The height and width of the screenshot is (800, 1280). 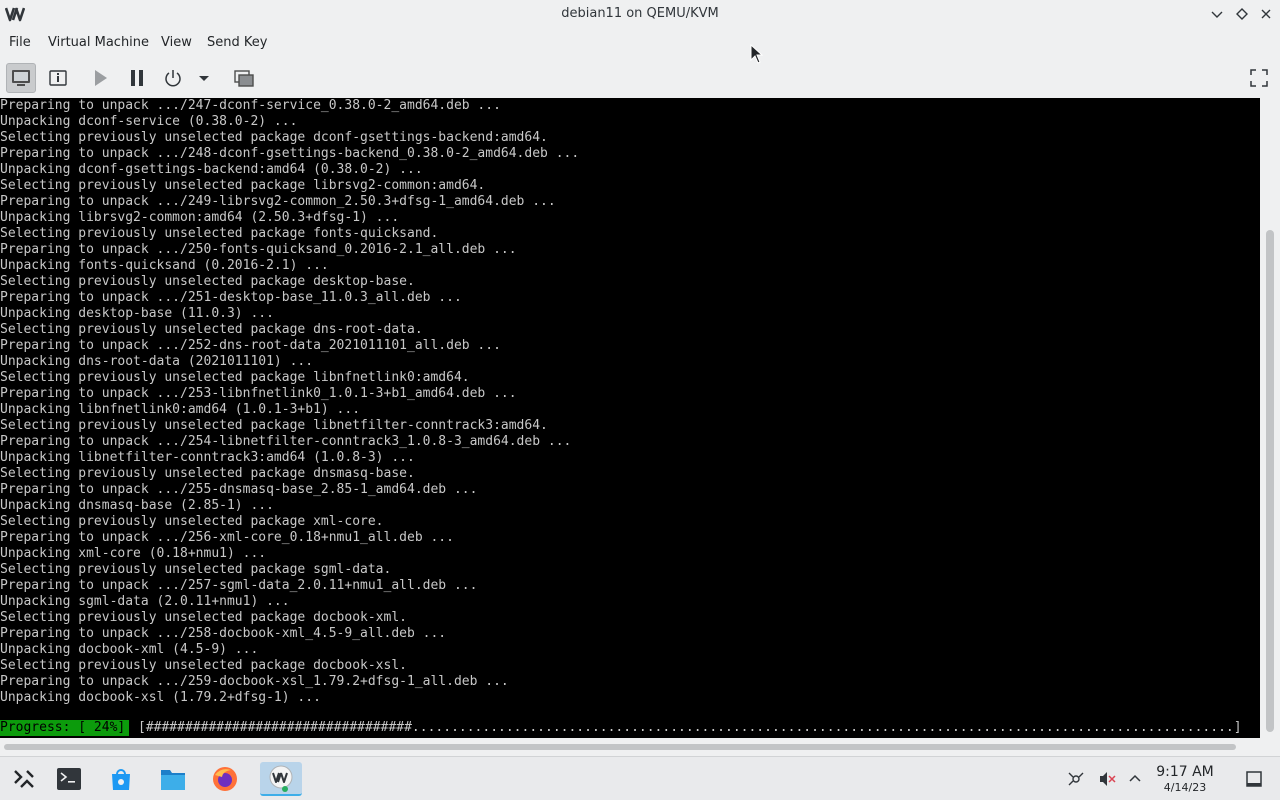 I want to click on pause-button, so click(x=137, y=78).